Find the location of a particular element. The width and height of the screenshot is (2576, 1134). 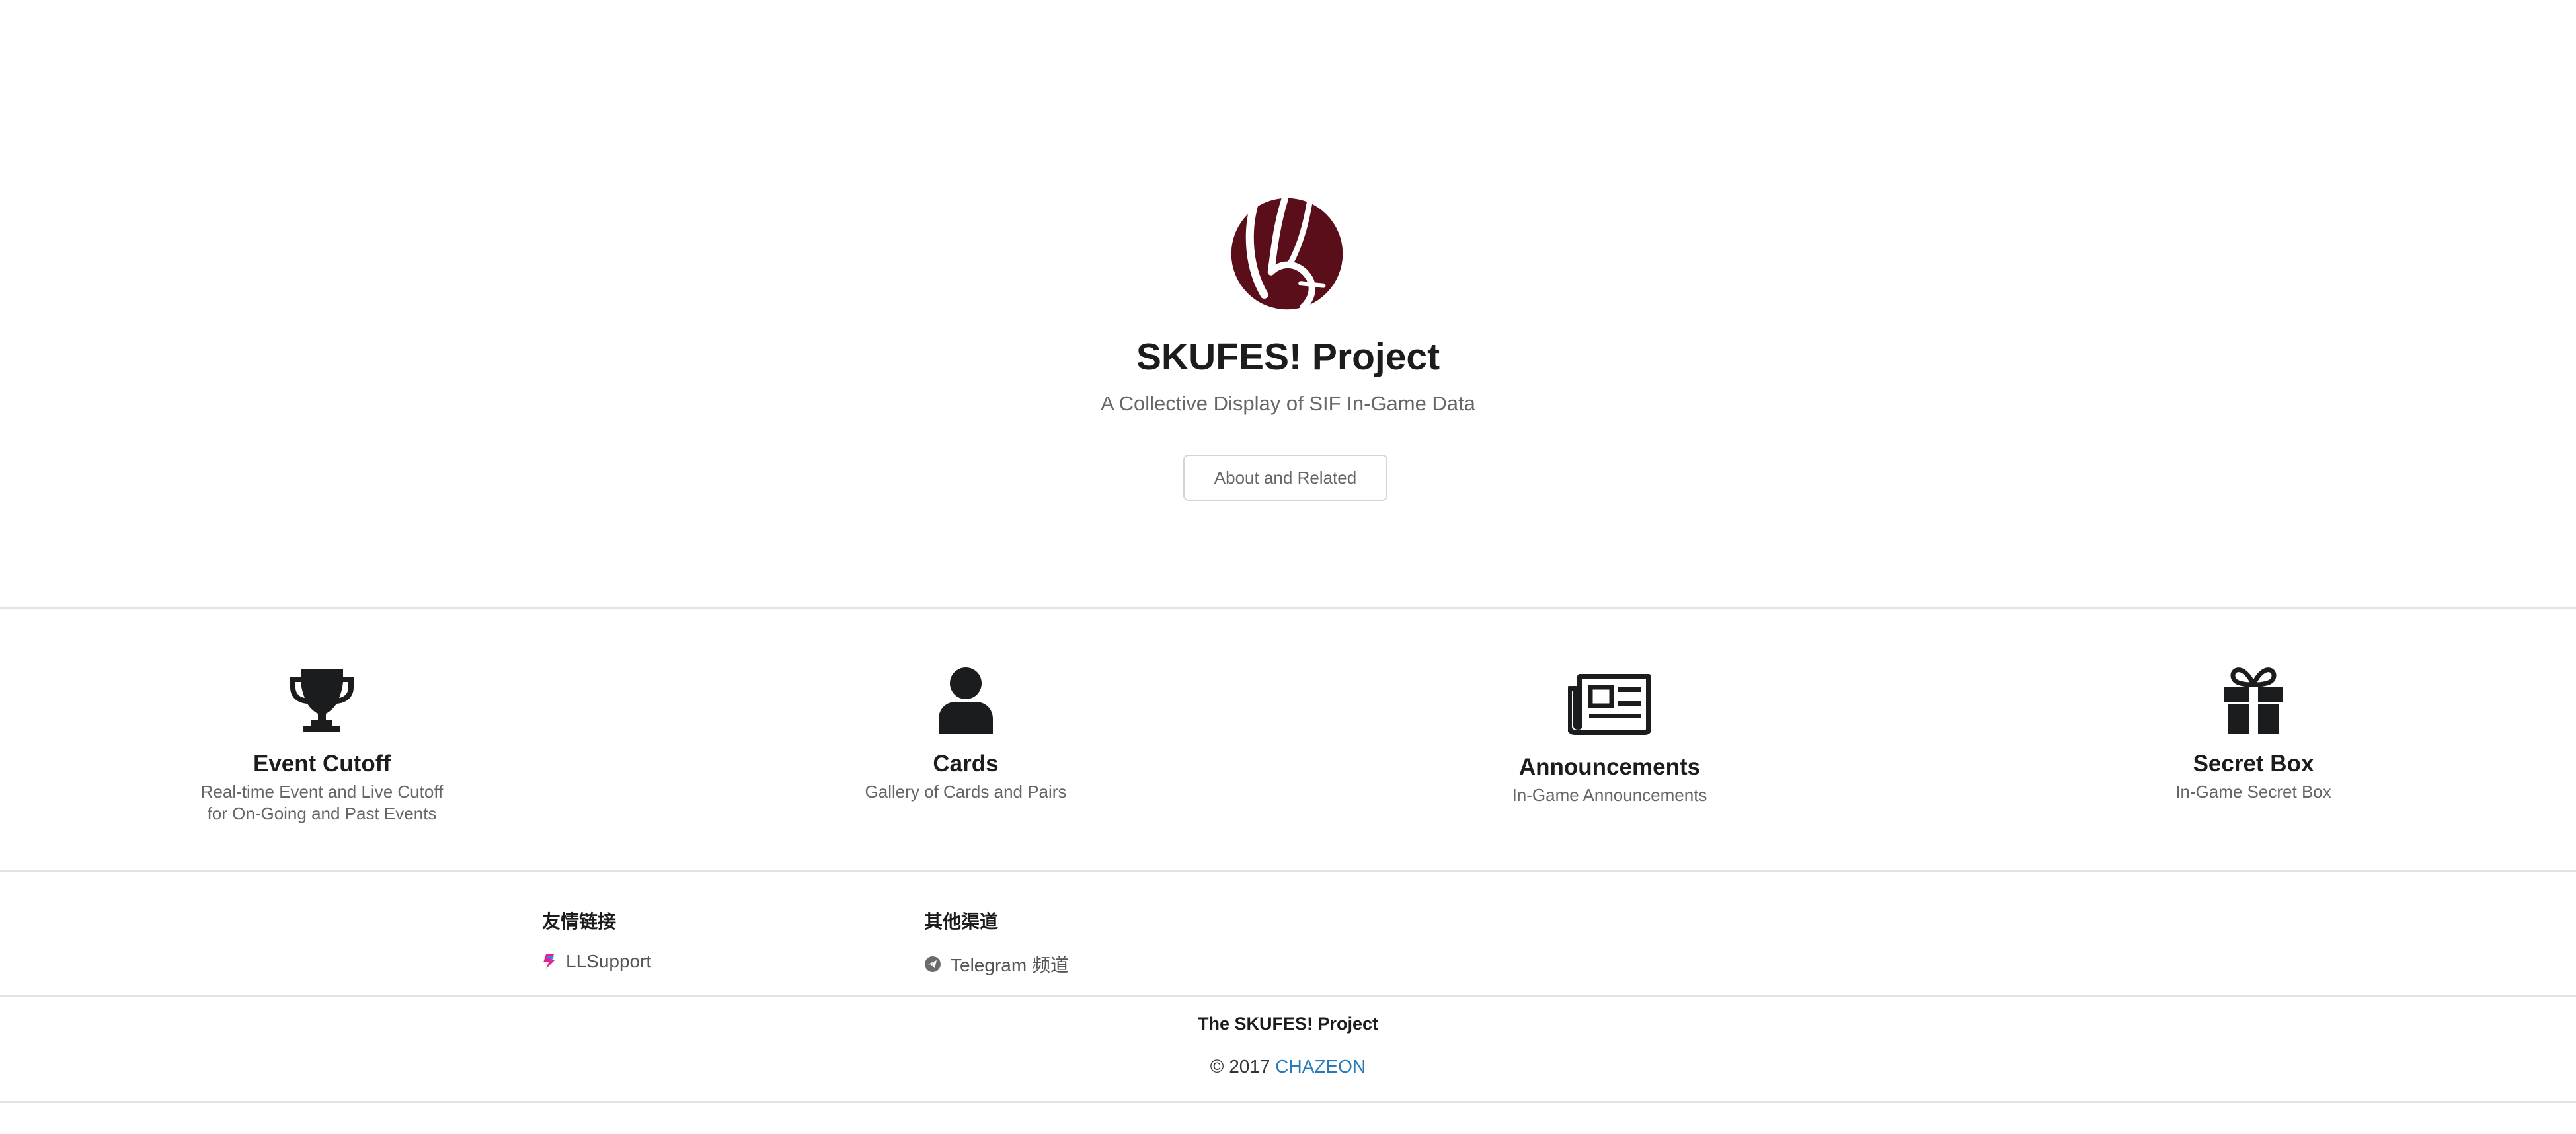

telegram-icon is located at coordinates (933, 964).